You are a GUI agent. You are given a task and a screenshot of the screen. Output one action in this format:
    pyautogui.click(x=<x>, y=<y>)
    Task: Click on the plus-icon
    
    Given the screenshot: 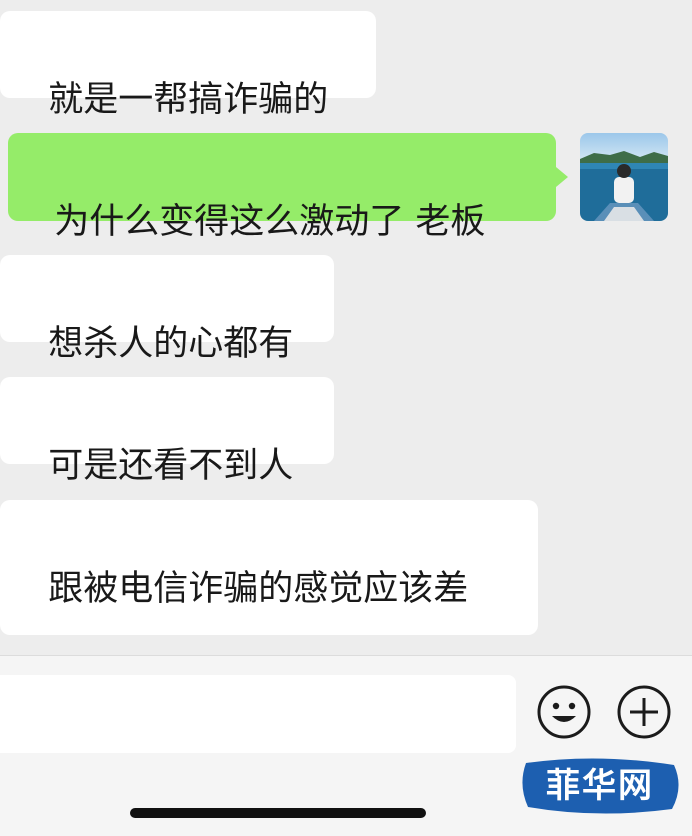 What is the action you would take?
    pyautogui.click(x=644, y=712)
    